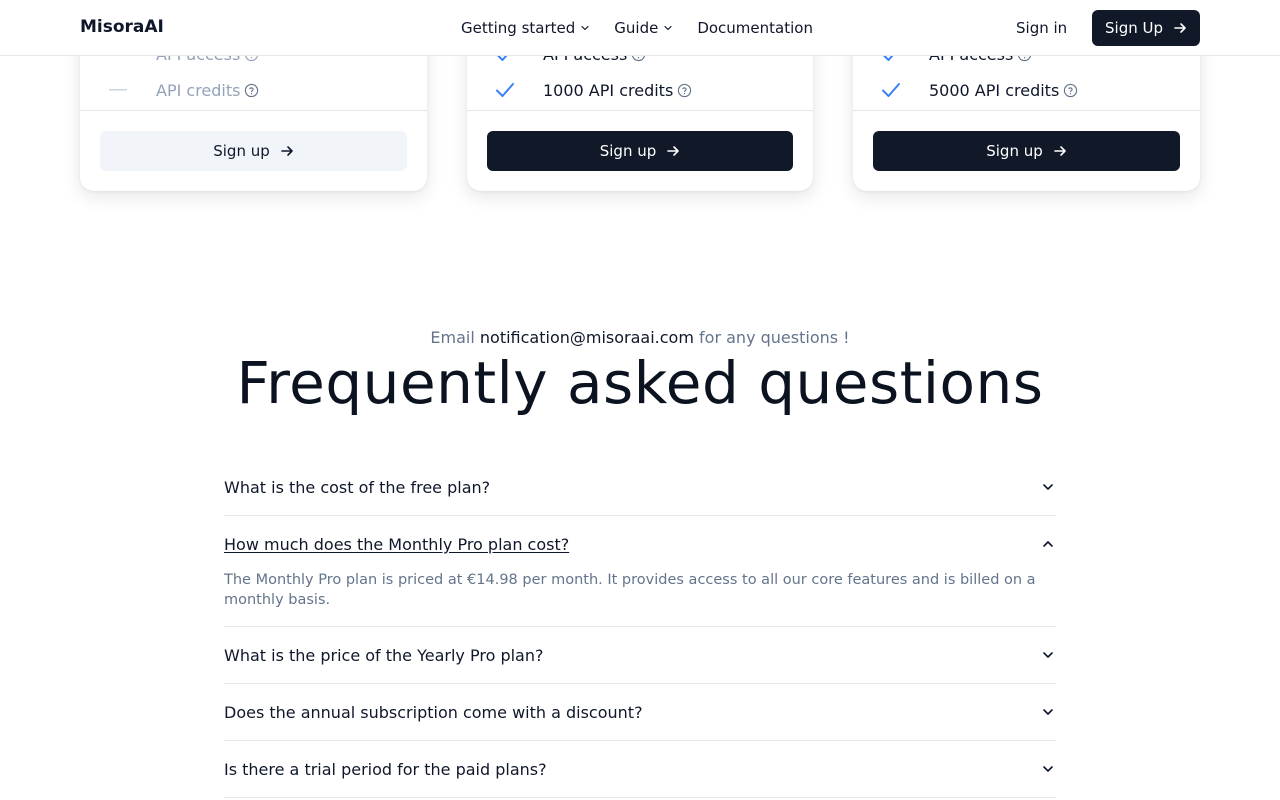 The image size is (1280, 800). I want to click on feature-row: 1000 API credits, so click(640, 90).